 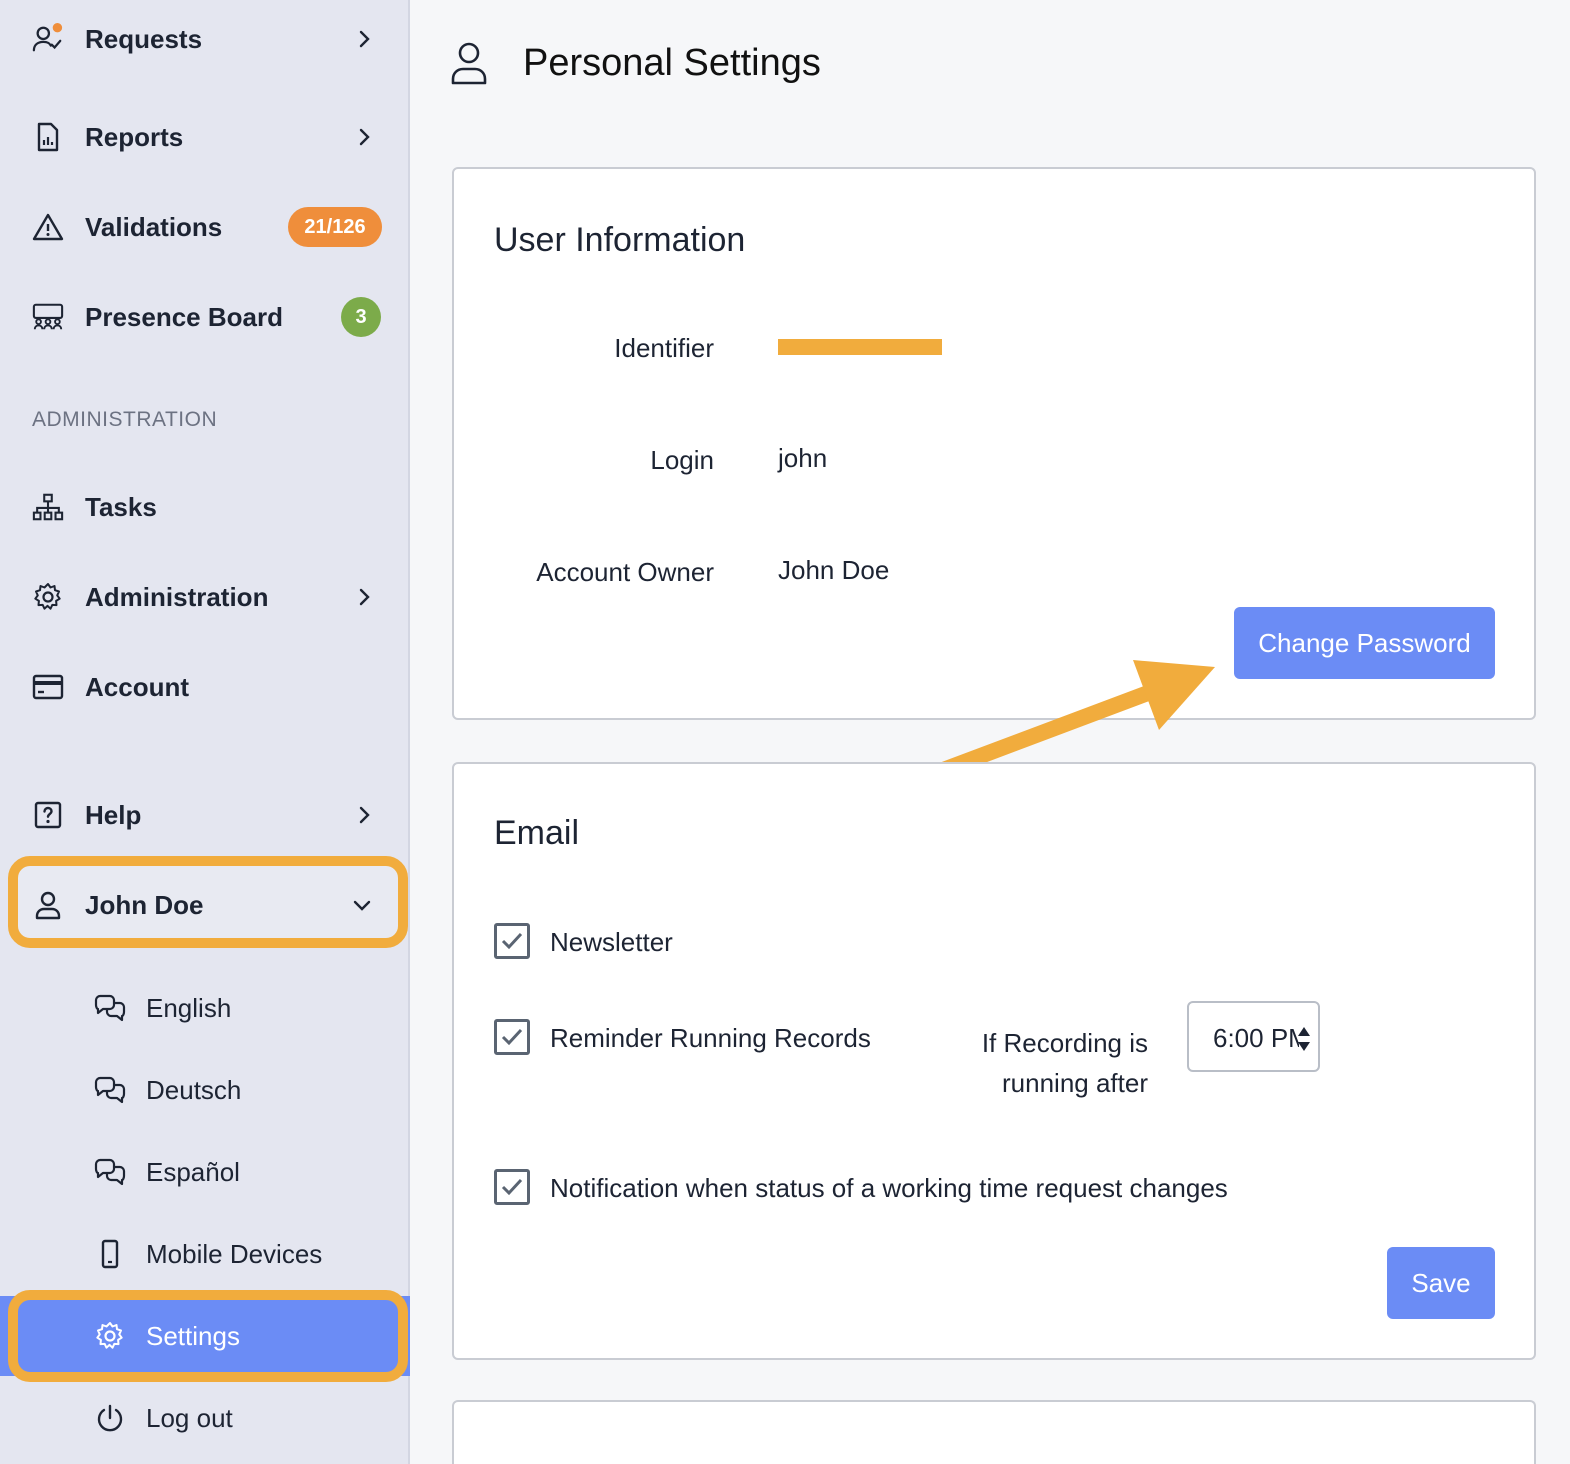 What do you see at coordinates (803, 458) in the screenshot?
I see `login-value: john` at bounding box center [803, 458].